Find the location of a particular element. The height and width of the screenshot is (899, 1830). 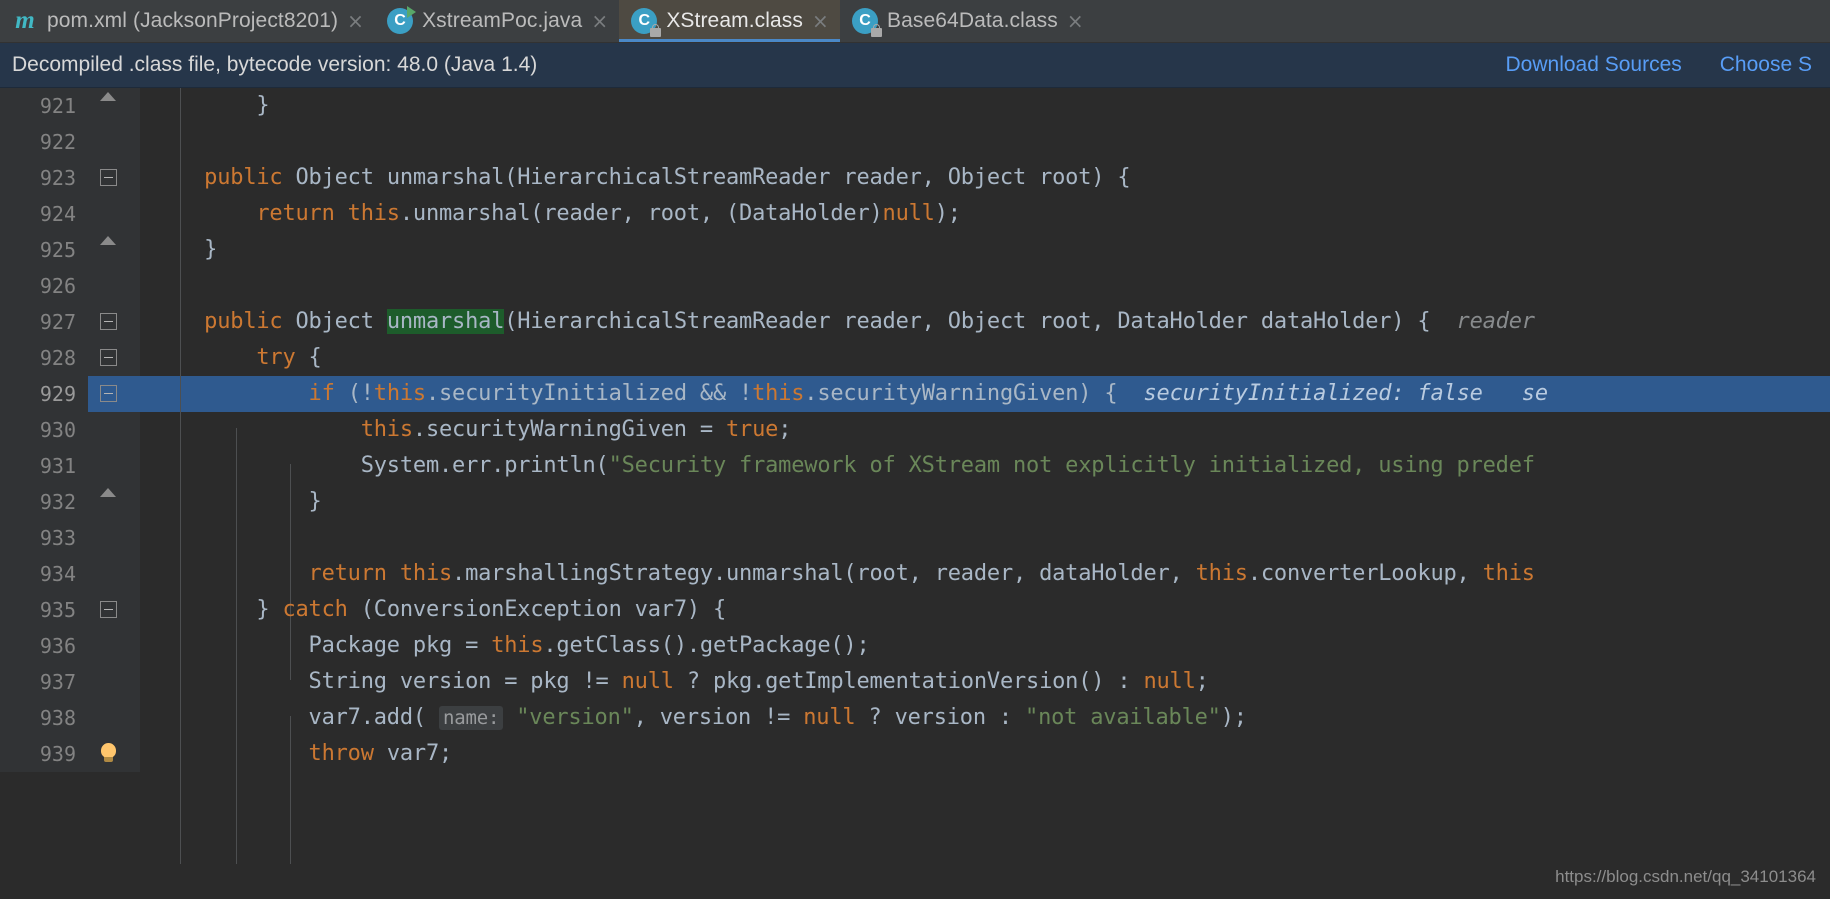

line-number: 933 is located at coordinates (44, 538).